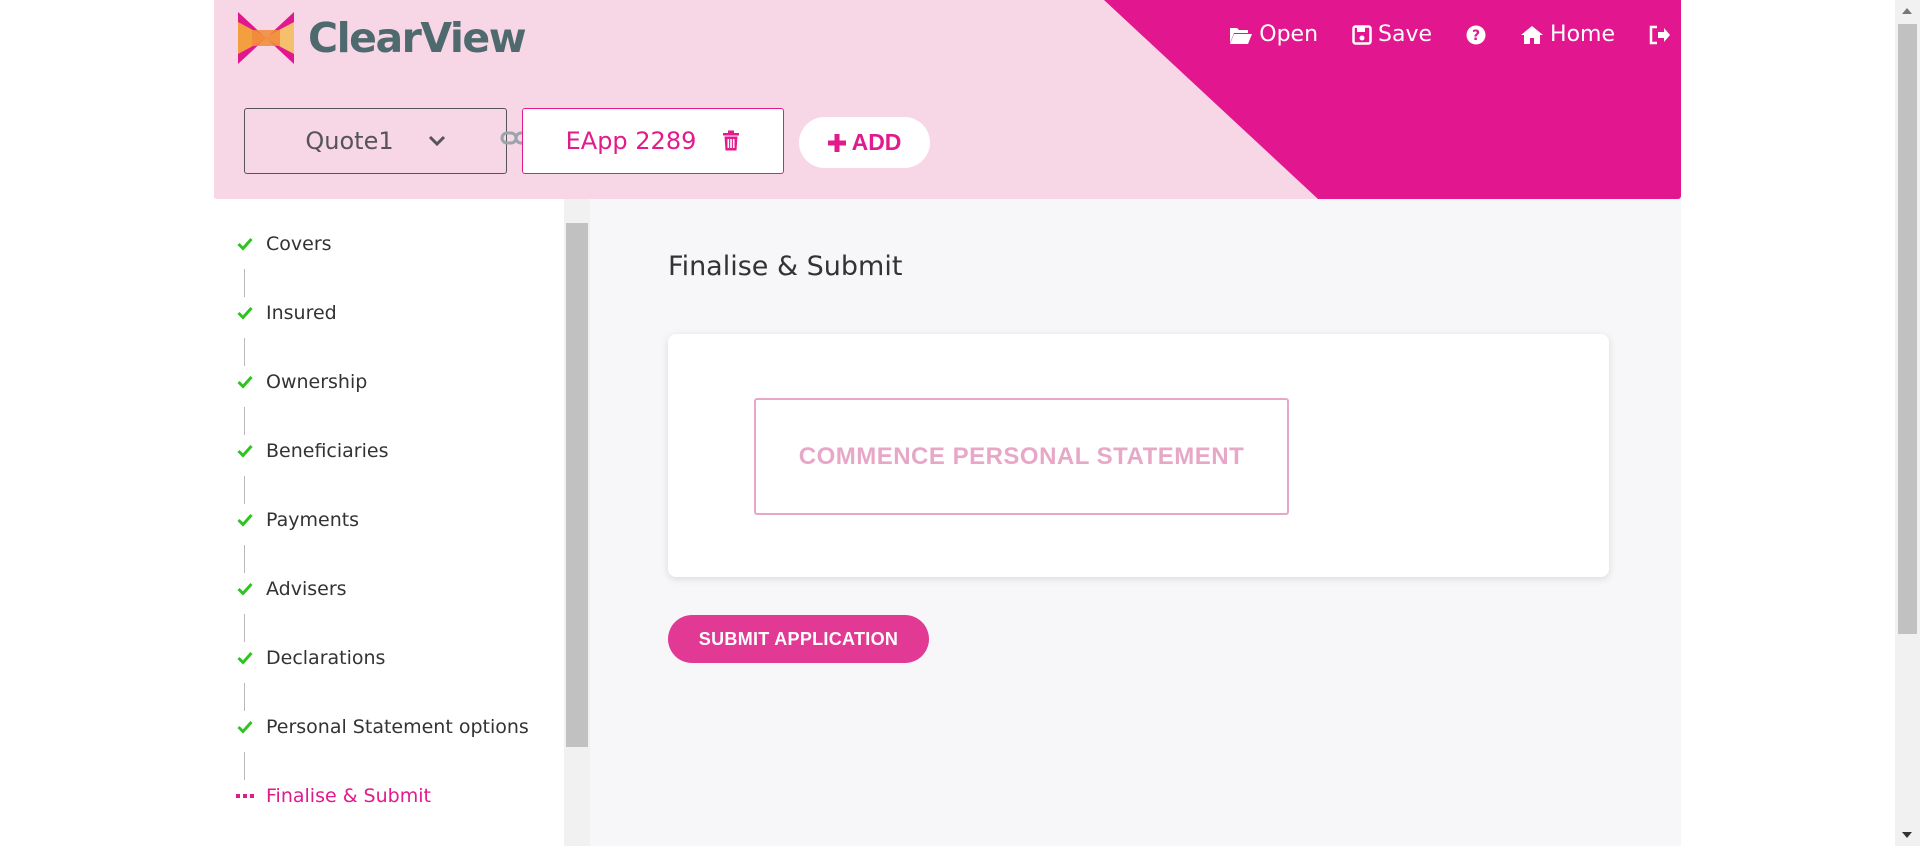  I want to click on window-scroll-thumb, so click(1907, 329).